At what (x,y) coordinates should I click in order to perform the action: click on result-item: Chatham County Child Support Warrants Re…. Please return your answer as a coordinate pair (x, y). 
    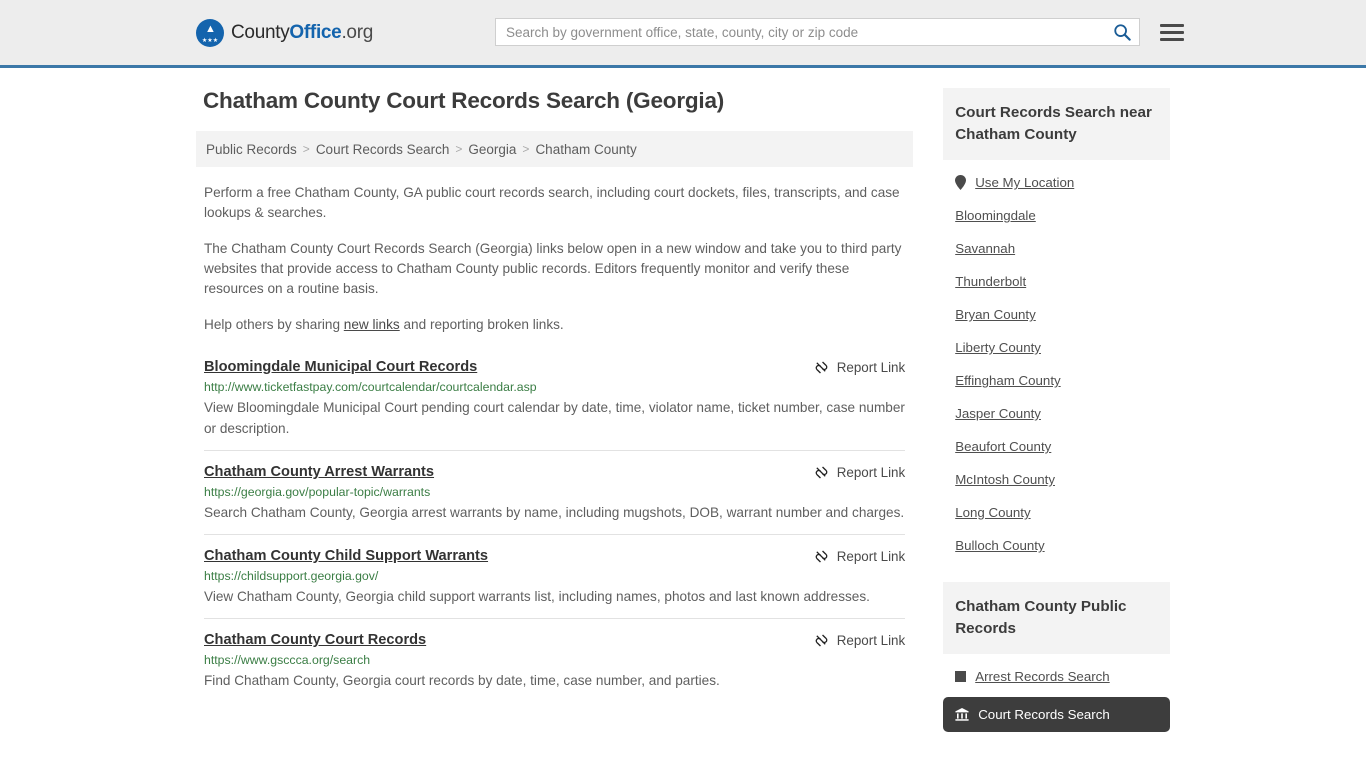
    Looking at the image, I should click on (555, 576).